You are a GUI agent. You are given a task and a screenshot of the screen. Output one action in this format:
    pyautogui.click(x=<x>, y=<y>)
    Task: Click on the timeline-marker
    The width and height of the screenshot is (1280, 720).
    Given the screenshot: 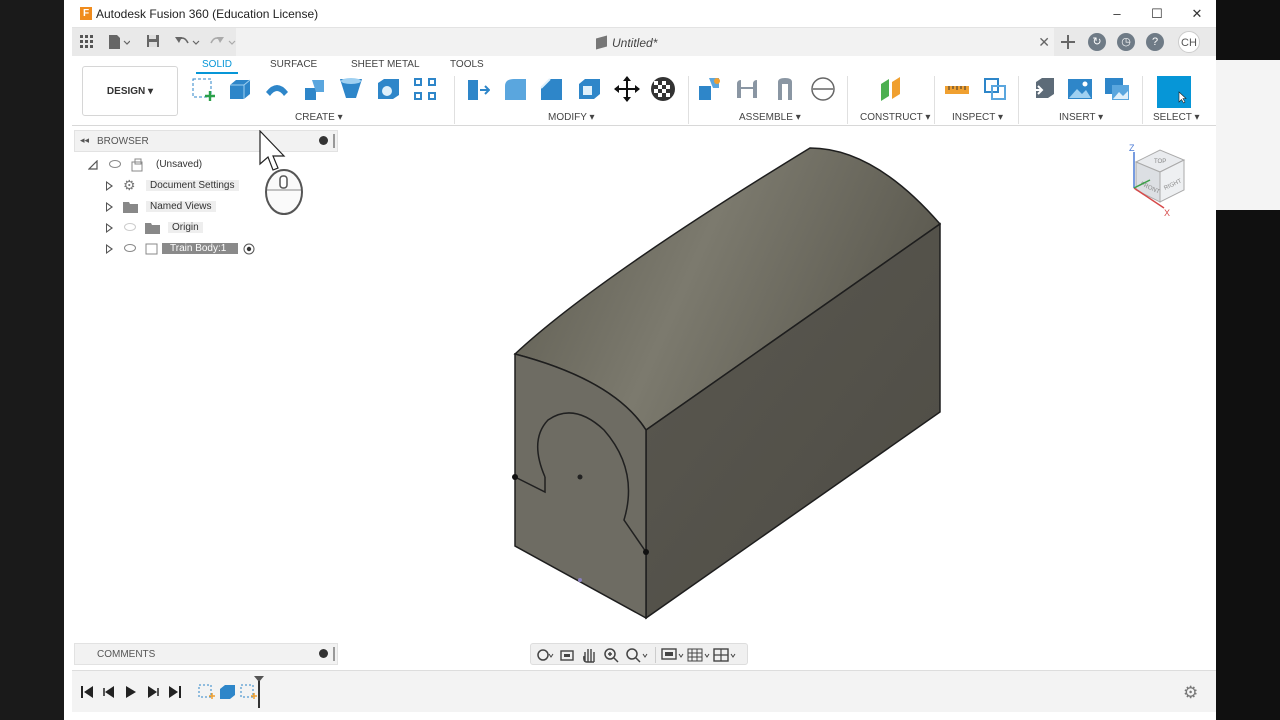 What is the action you would take?
    pyautogui.click(x=259, y=692)
    